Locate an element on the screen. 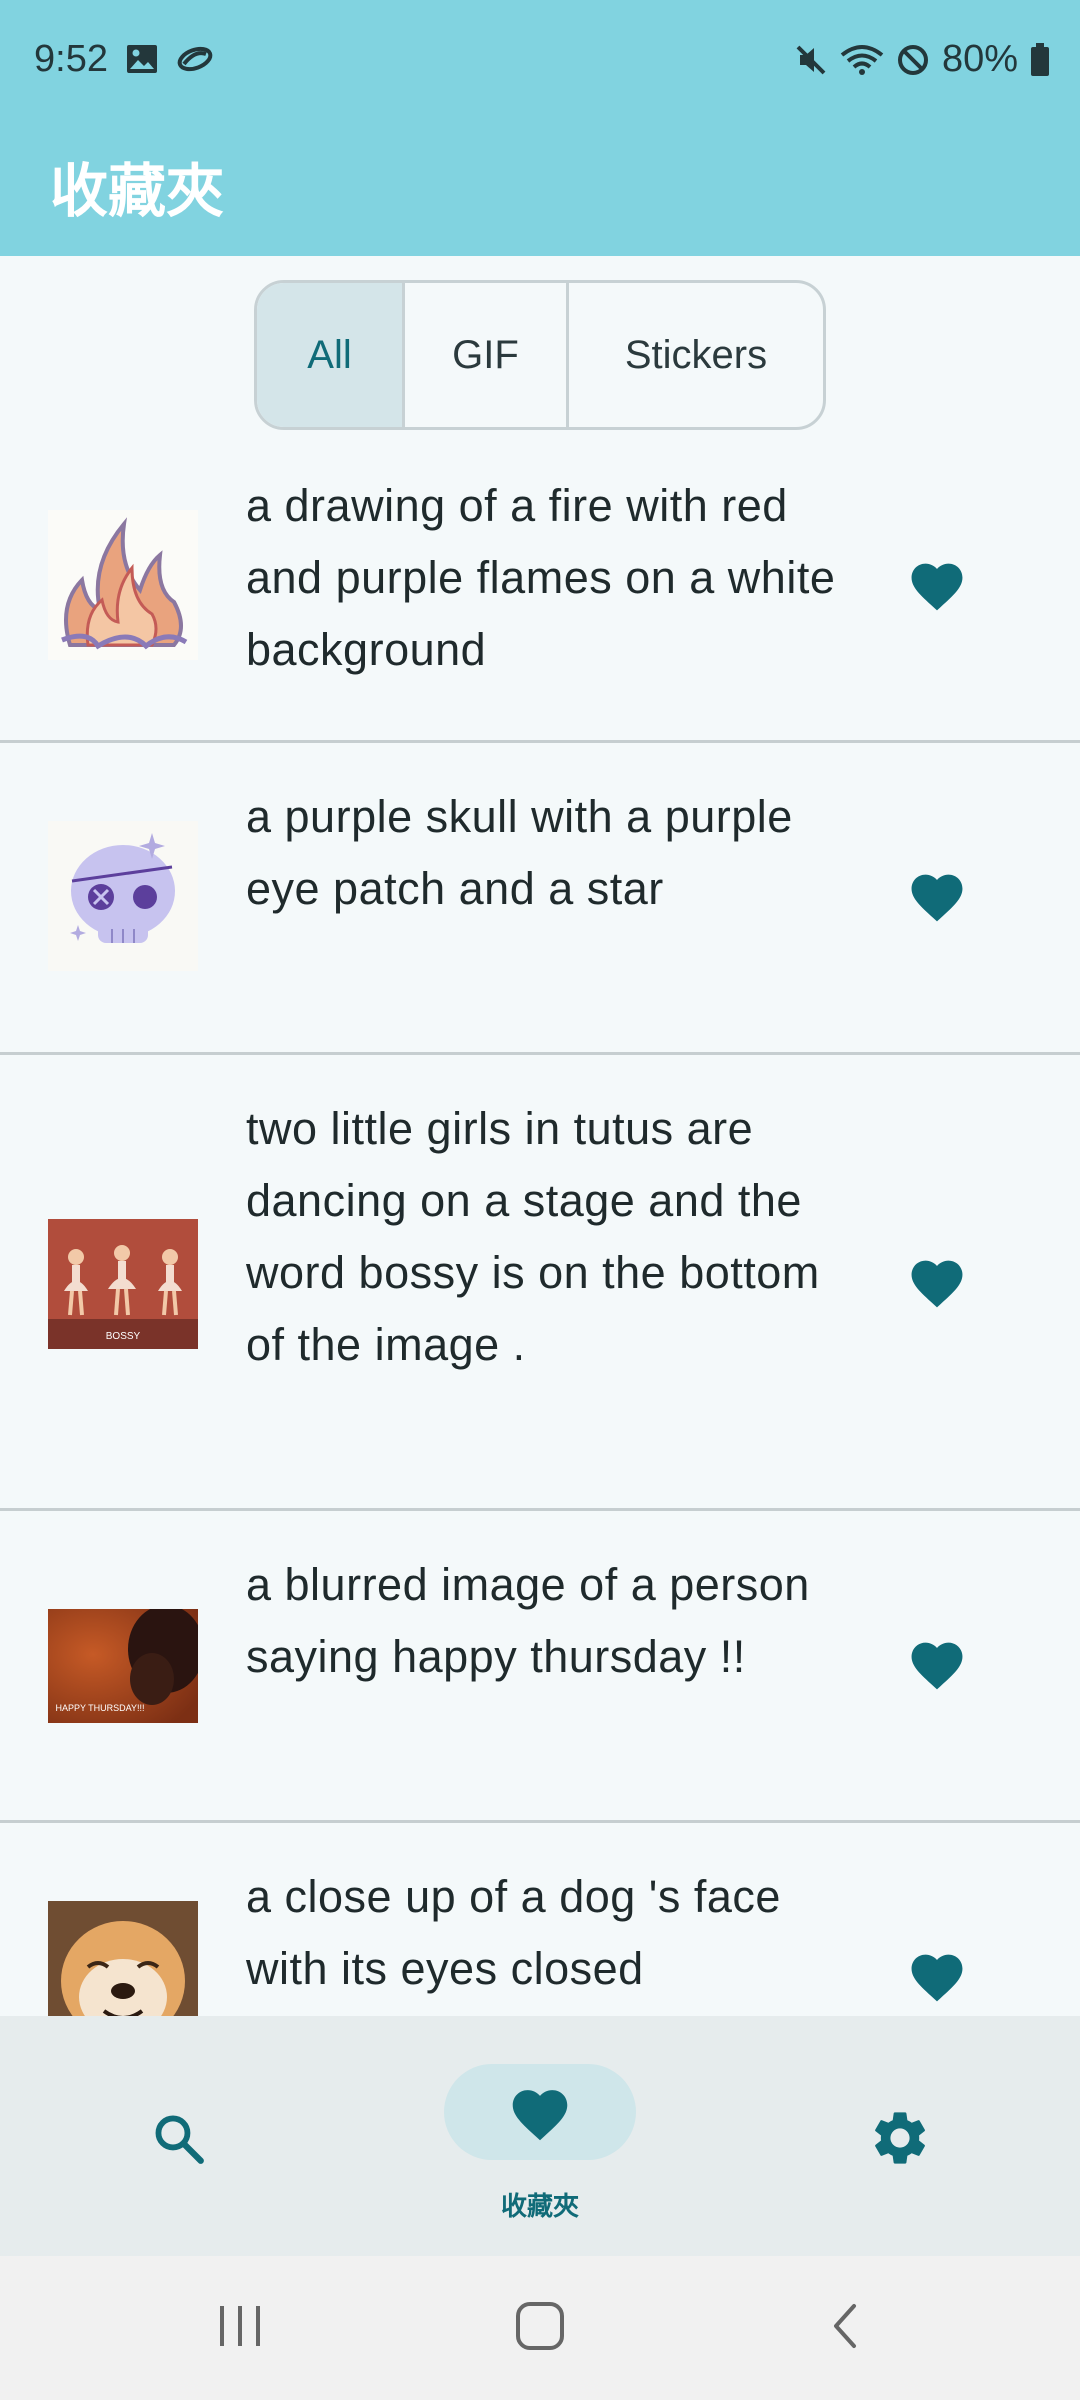  status-bar: 9:52 80% is located at coordinates (540, 61).